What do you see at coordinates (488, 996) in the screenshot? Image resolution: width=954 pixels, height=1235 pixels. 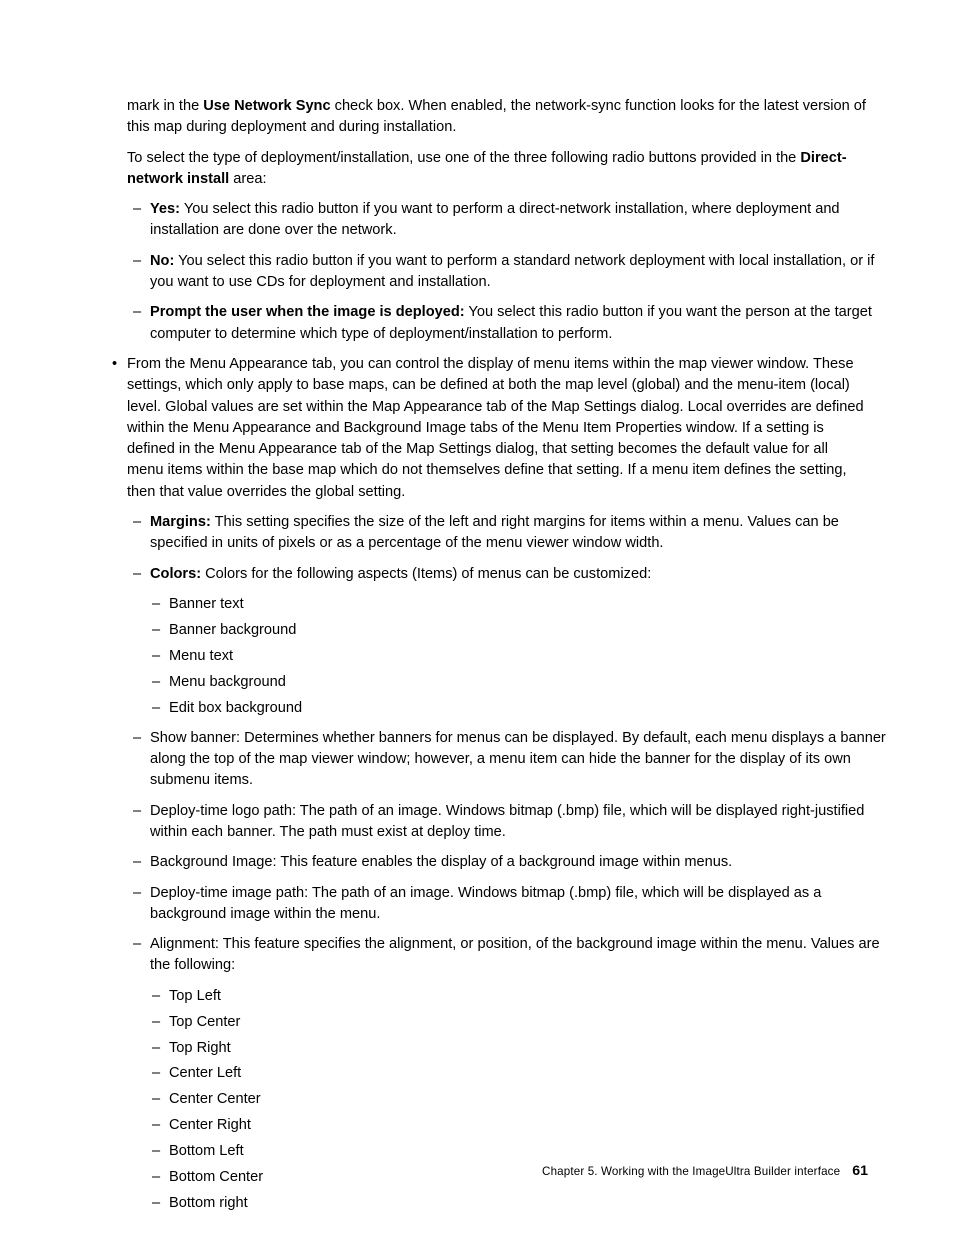 I see `list-item: – Top Left` at bounding box center [488, 996].